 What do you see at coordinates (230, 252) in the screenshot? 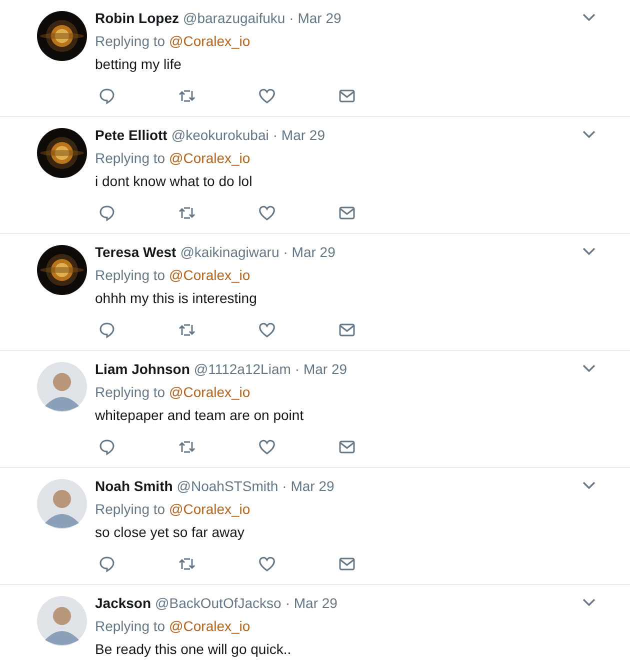
I see `user-handle: @kaikinagiwaru` at bounding box center [230, 252].